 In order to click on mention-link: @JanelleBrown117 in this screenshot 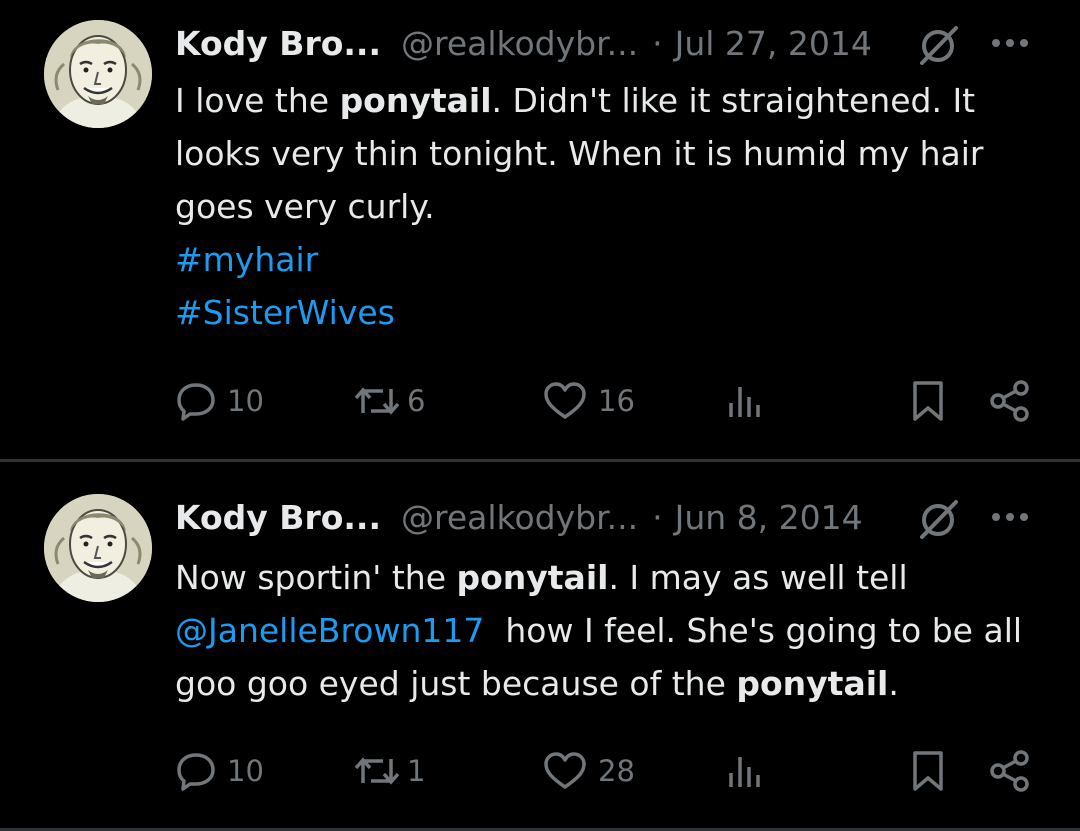, I will do `click(329, 630)`.